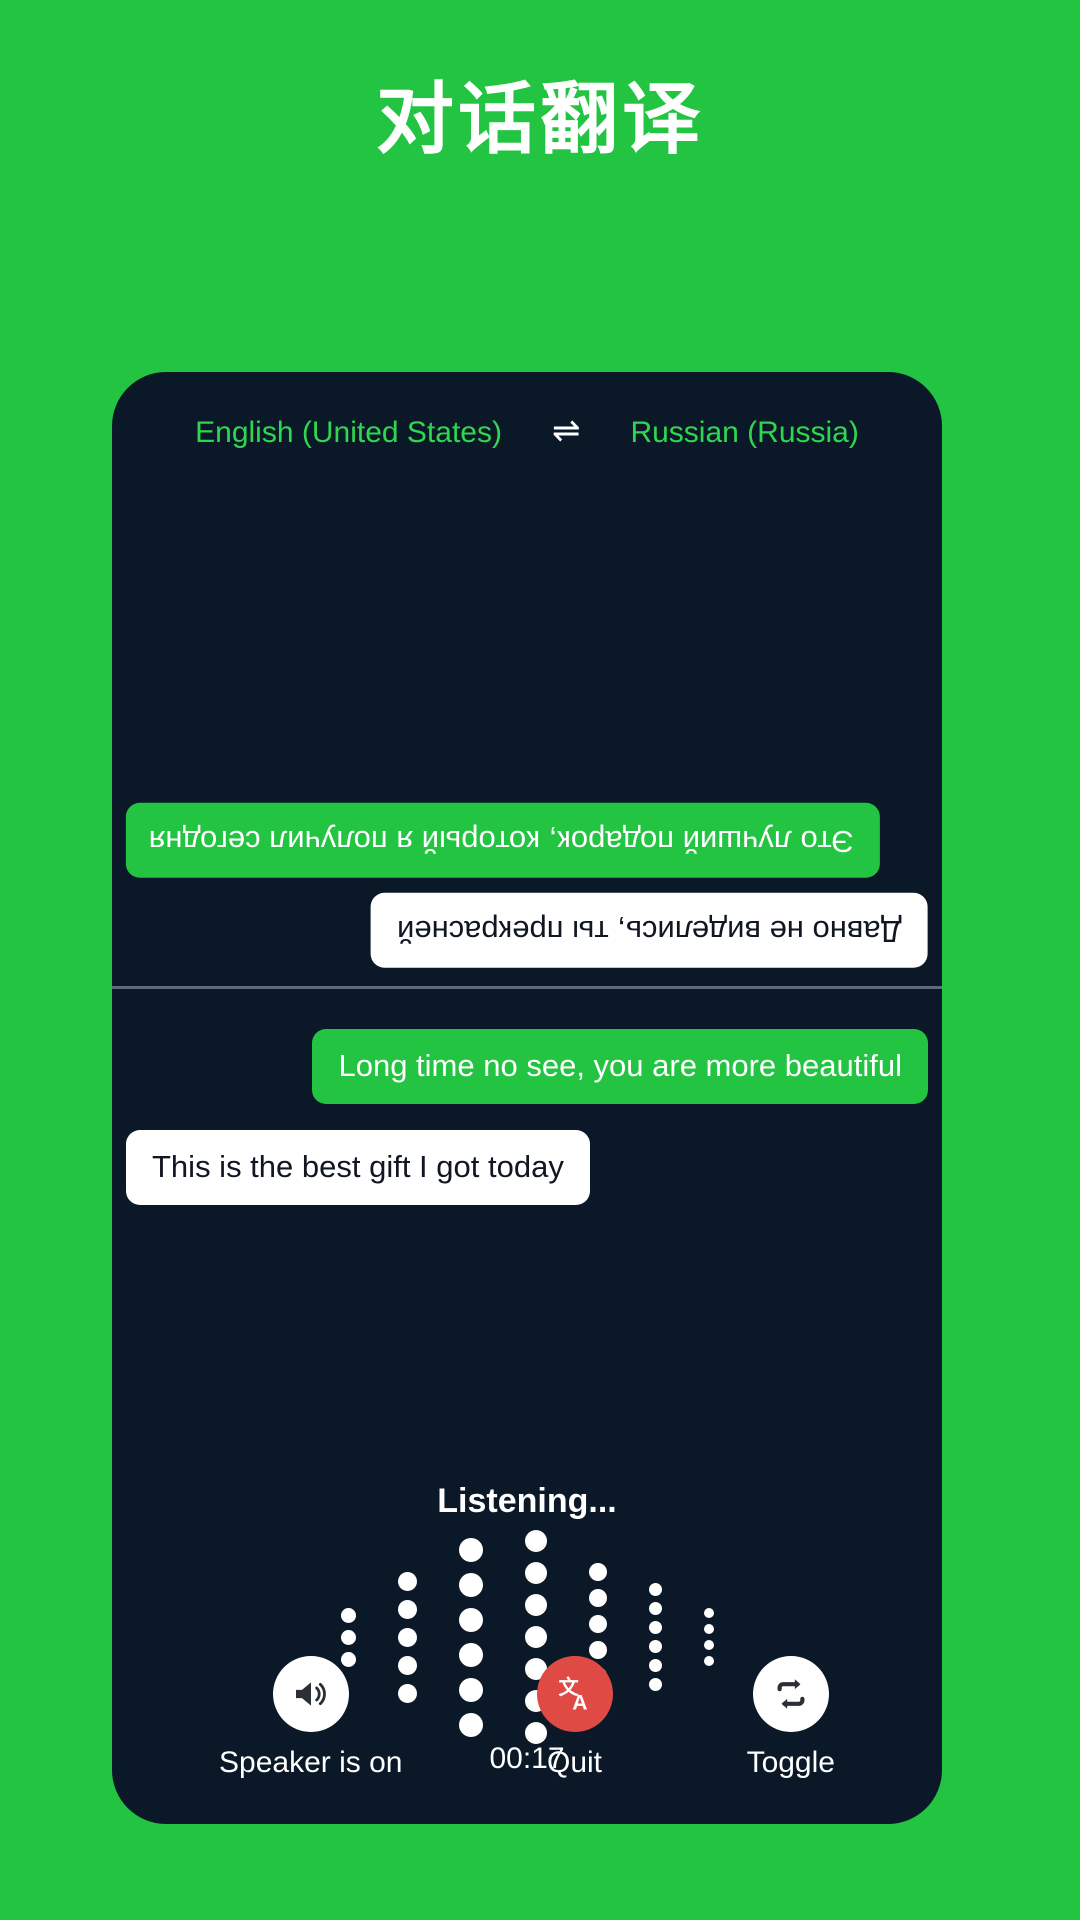 Image resolution: width=1080 pixels, height=1920 pixels. I want to click on message-row: Long time no see, you are more beautiful, so click(527, 1066).